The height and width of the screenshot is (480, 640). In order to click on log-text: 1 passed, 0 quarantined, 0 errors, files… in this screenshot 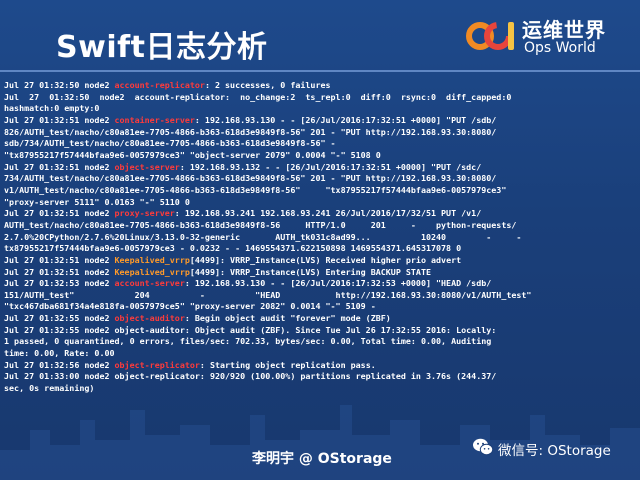, I will do `click(248, 341)`.